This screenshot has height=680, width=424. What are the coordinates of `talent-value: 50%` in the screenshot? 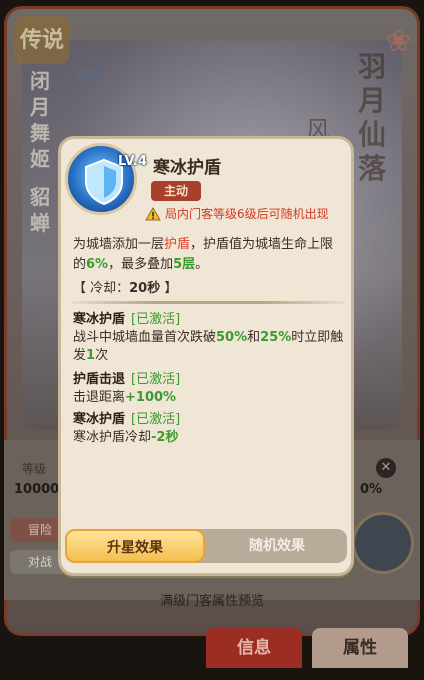 It's located at (232, 337).